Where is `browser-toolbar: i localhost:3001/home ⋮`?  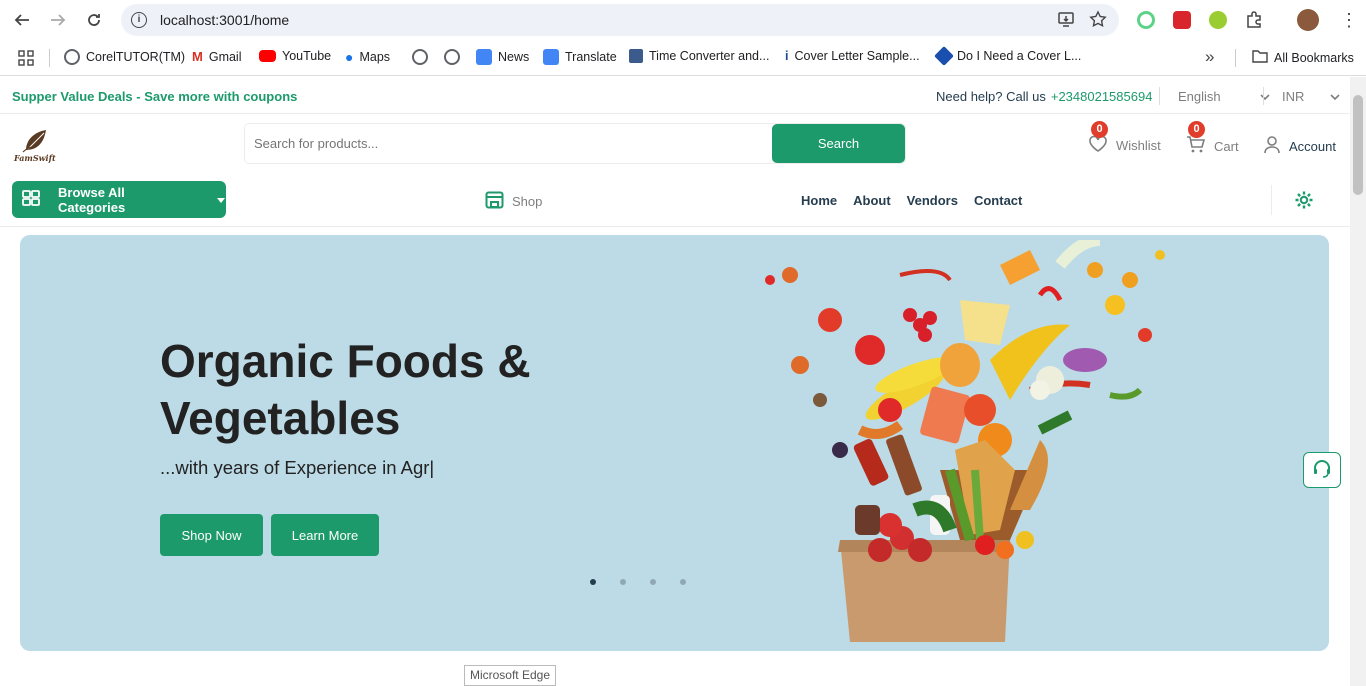 browser-toolbar: i localhost:3001/home ⋮ is located at coordinates (683, 20).